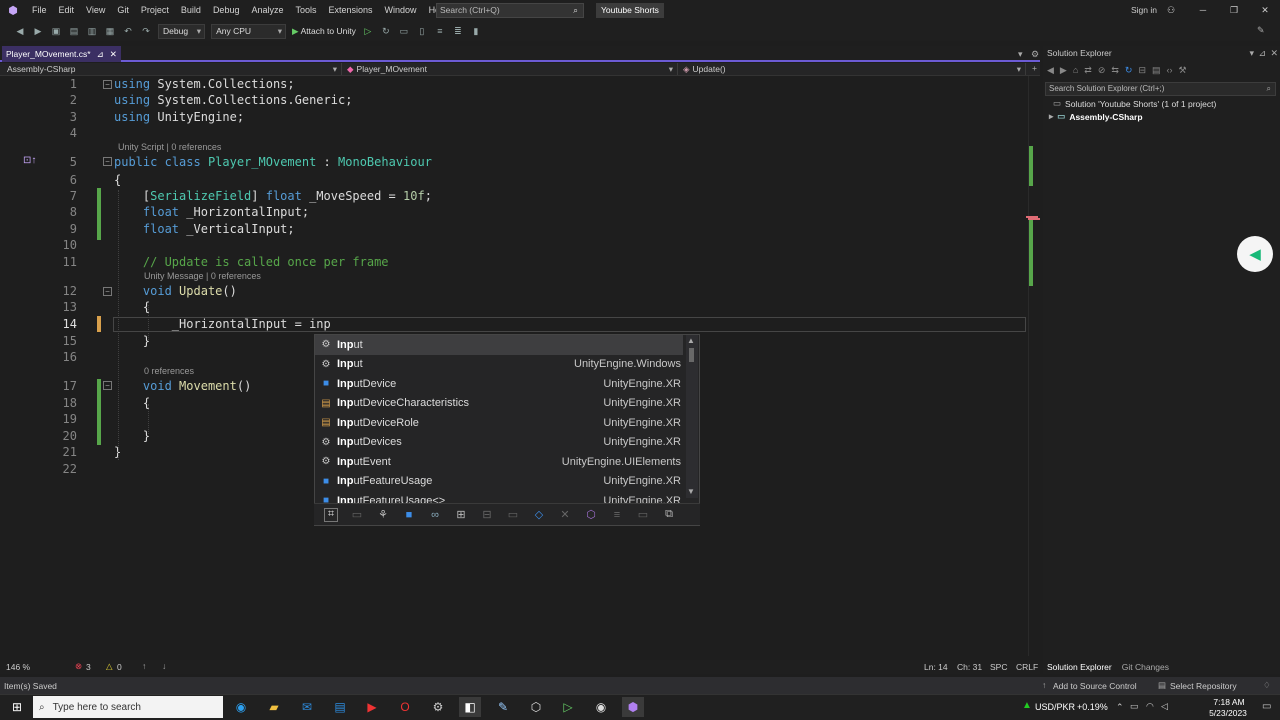  I want to click on notepad-icon: ✎, so click(503, 707).